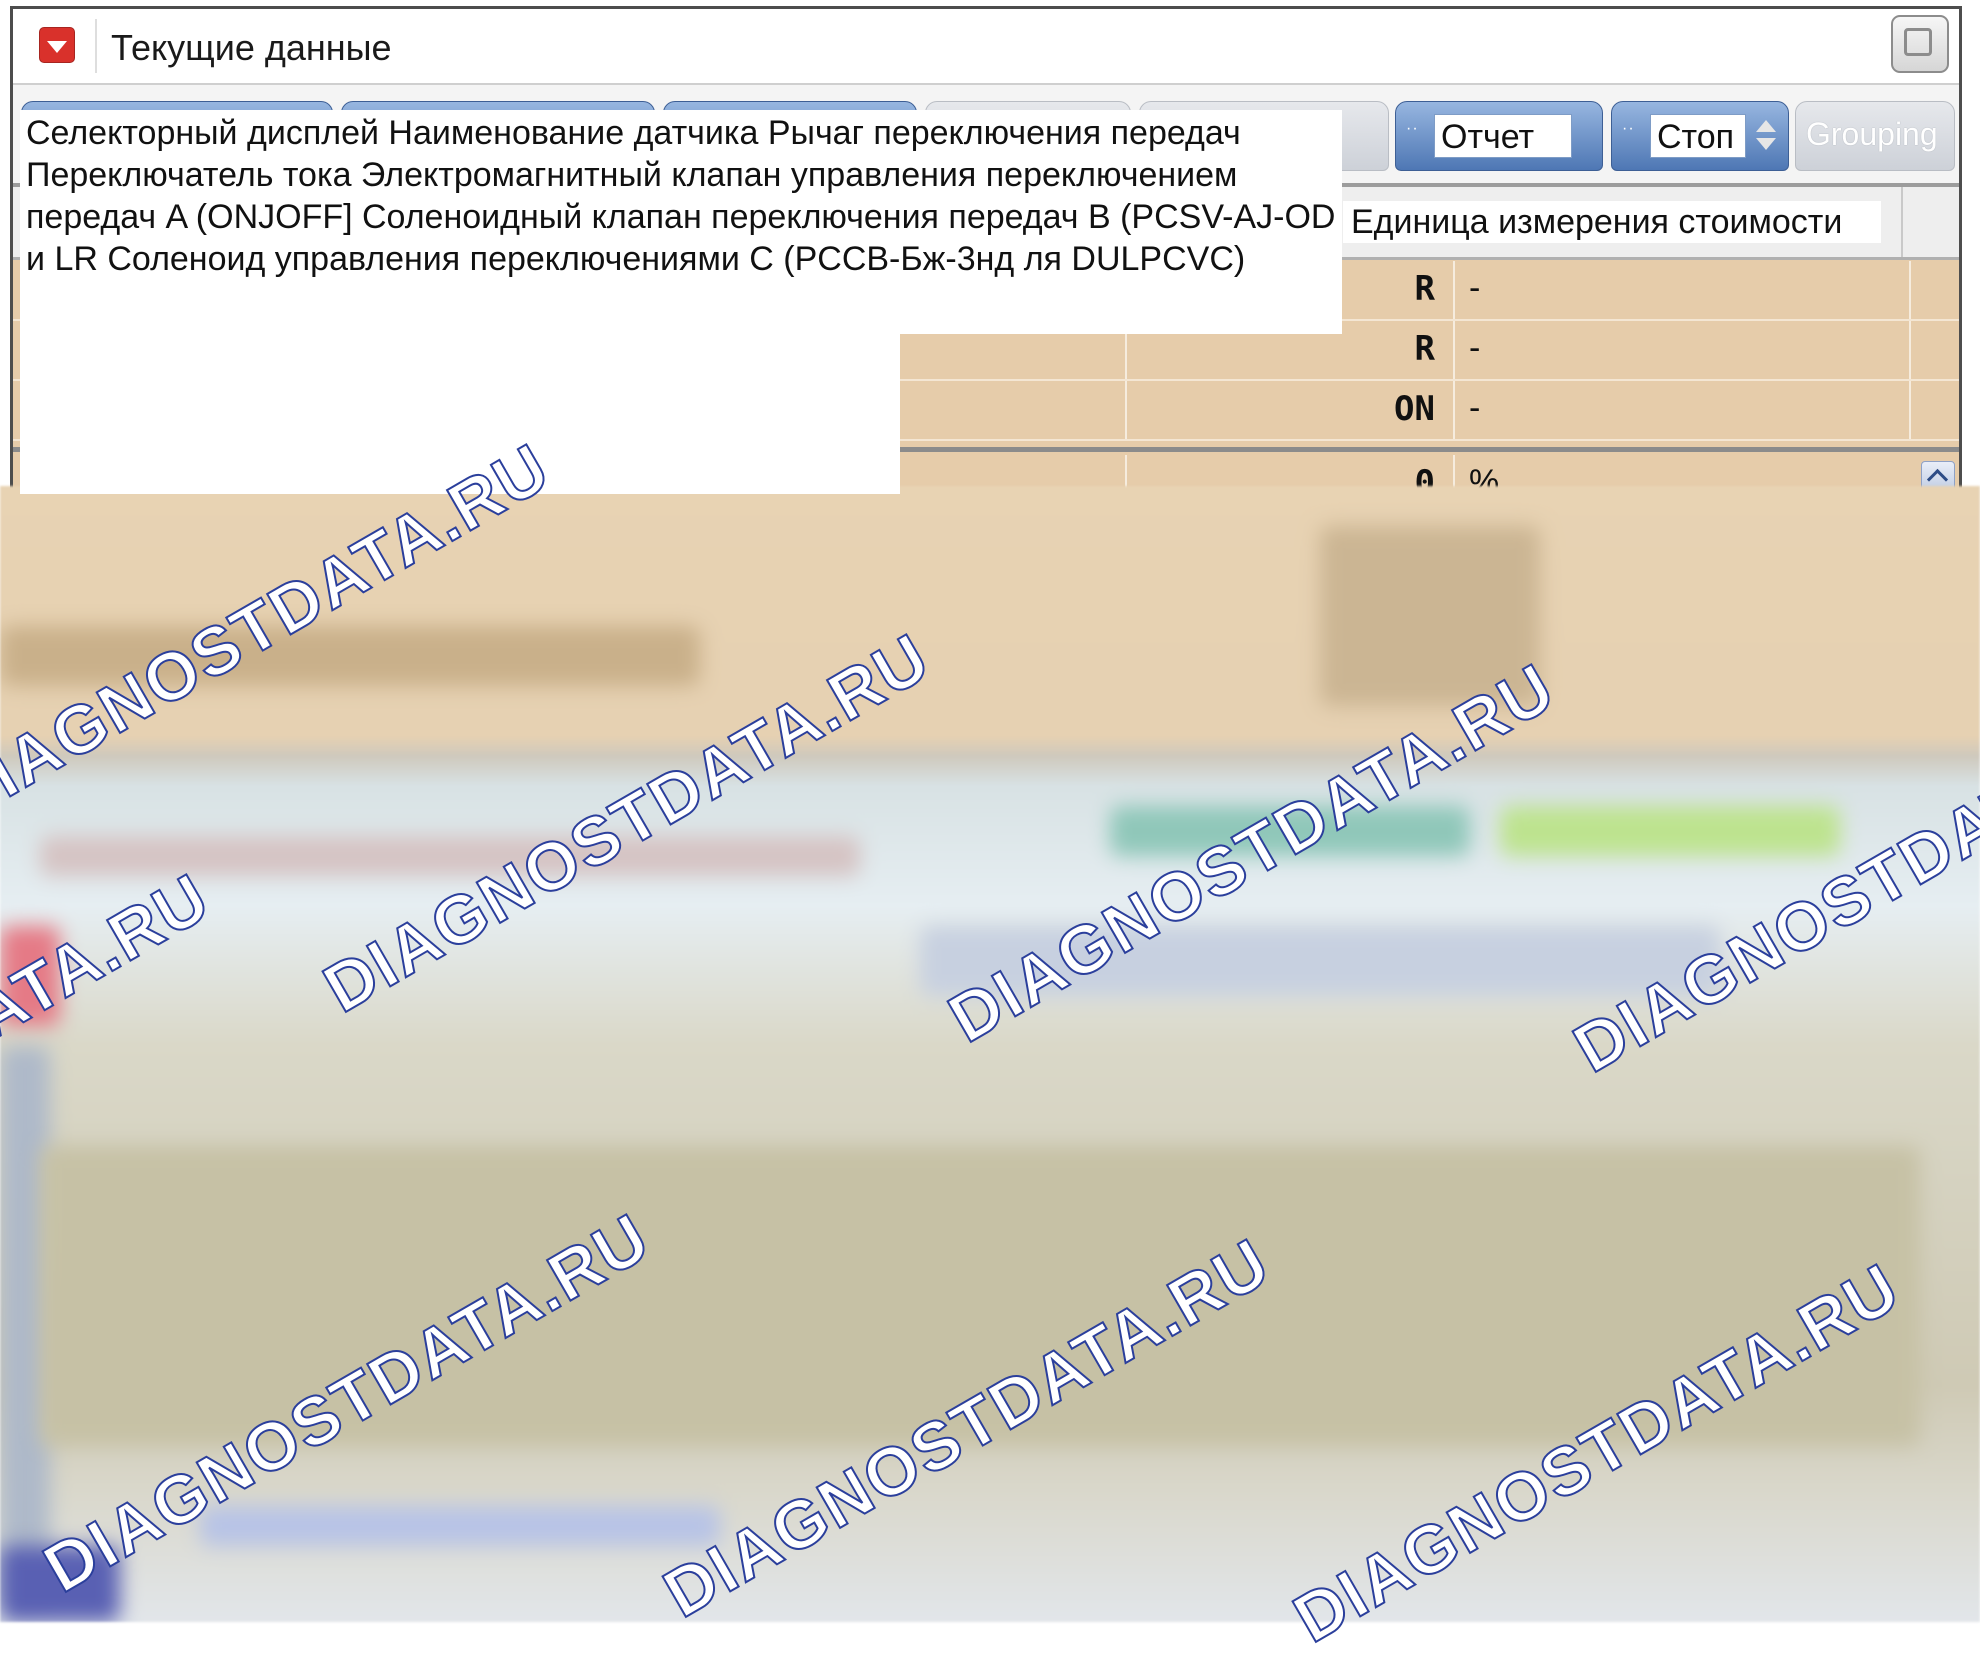  What do you see at coordinates (1503, 136) in the screenshot?
I see `report-label: Отчет` at bounding box center [1503, 136].